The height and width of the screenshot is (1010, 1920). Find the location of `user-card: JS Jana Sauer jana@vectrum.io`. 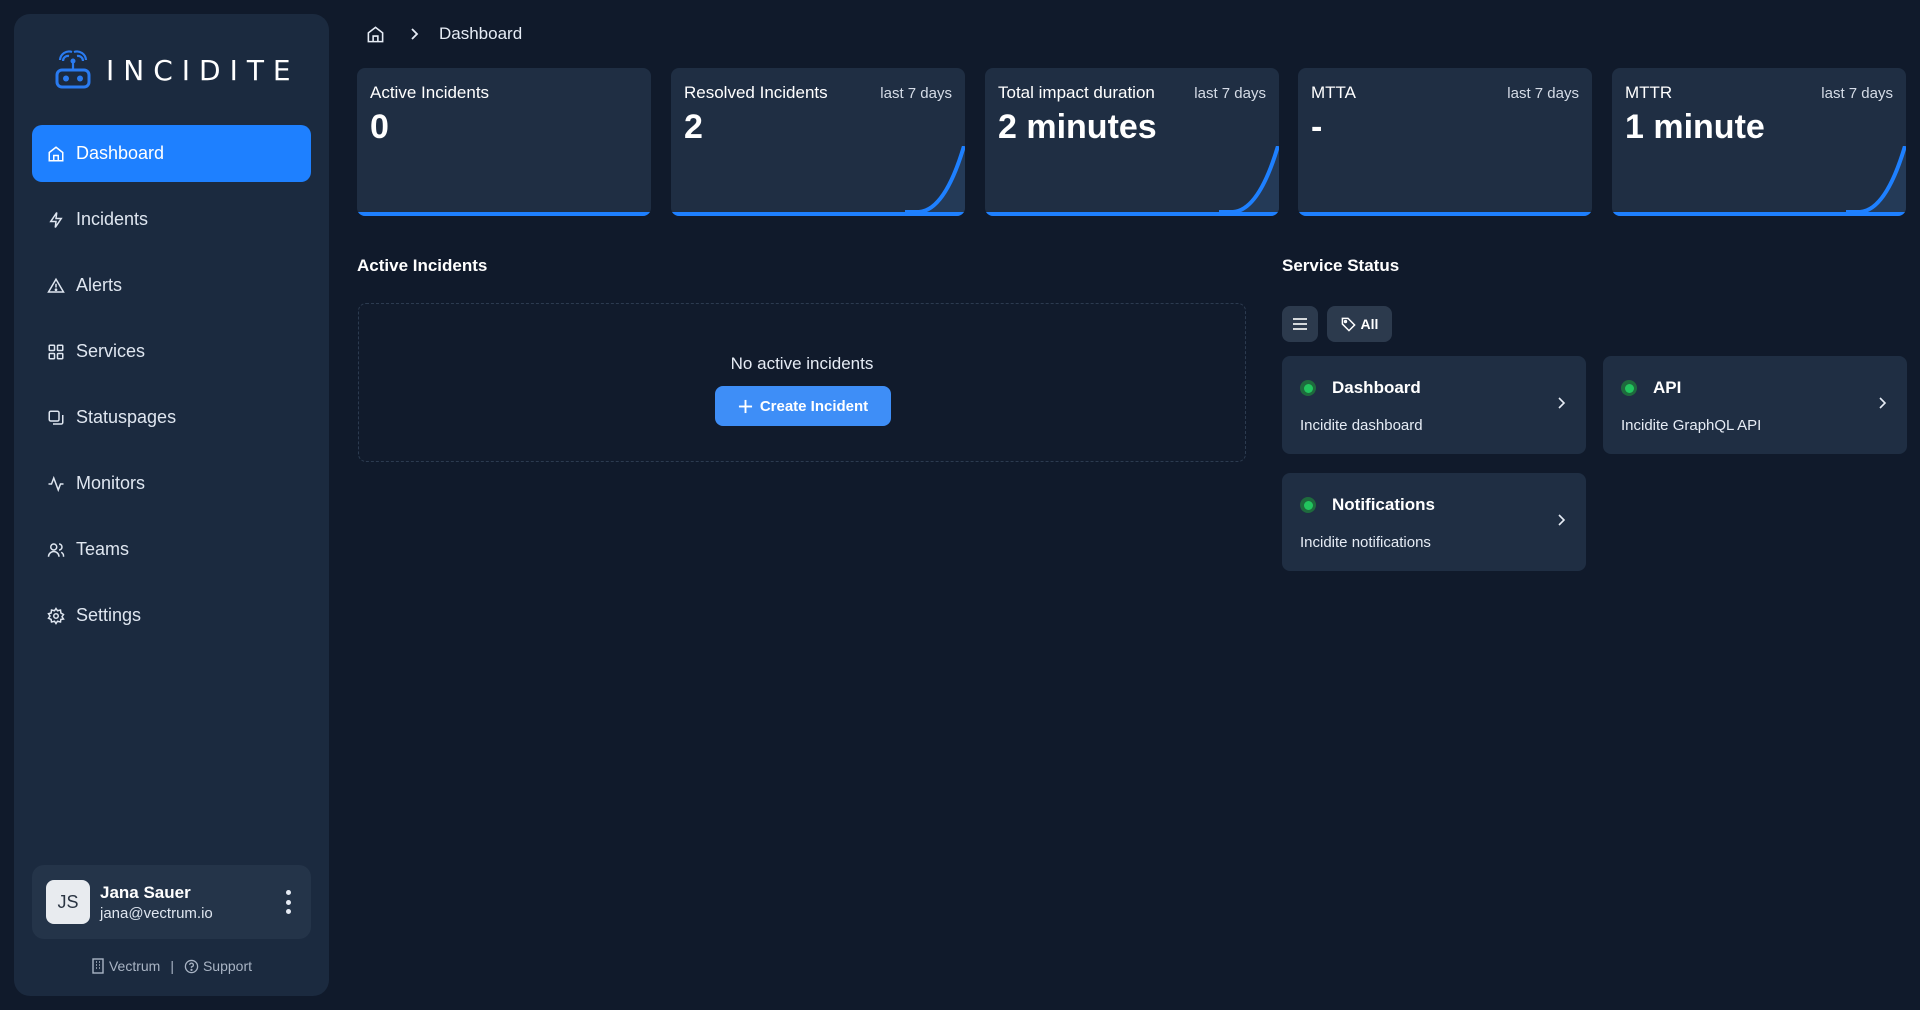

user-card: JS Jana Sauer jana@vectrum.io is located at coordinates (171, 902).